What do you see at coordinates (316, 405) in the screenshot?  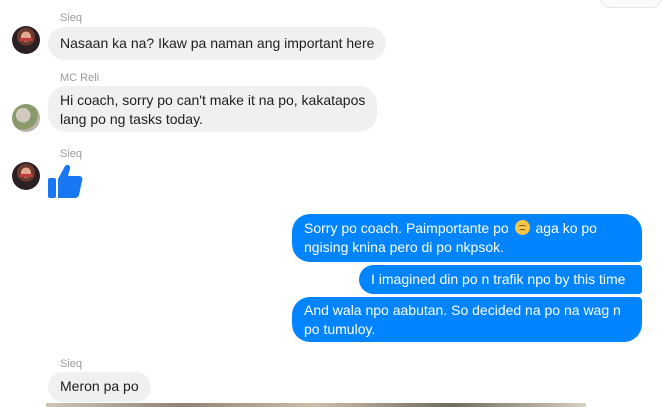 I see `attached-image-preview` at bounding box center [316, 405].